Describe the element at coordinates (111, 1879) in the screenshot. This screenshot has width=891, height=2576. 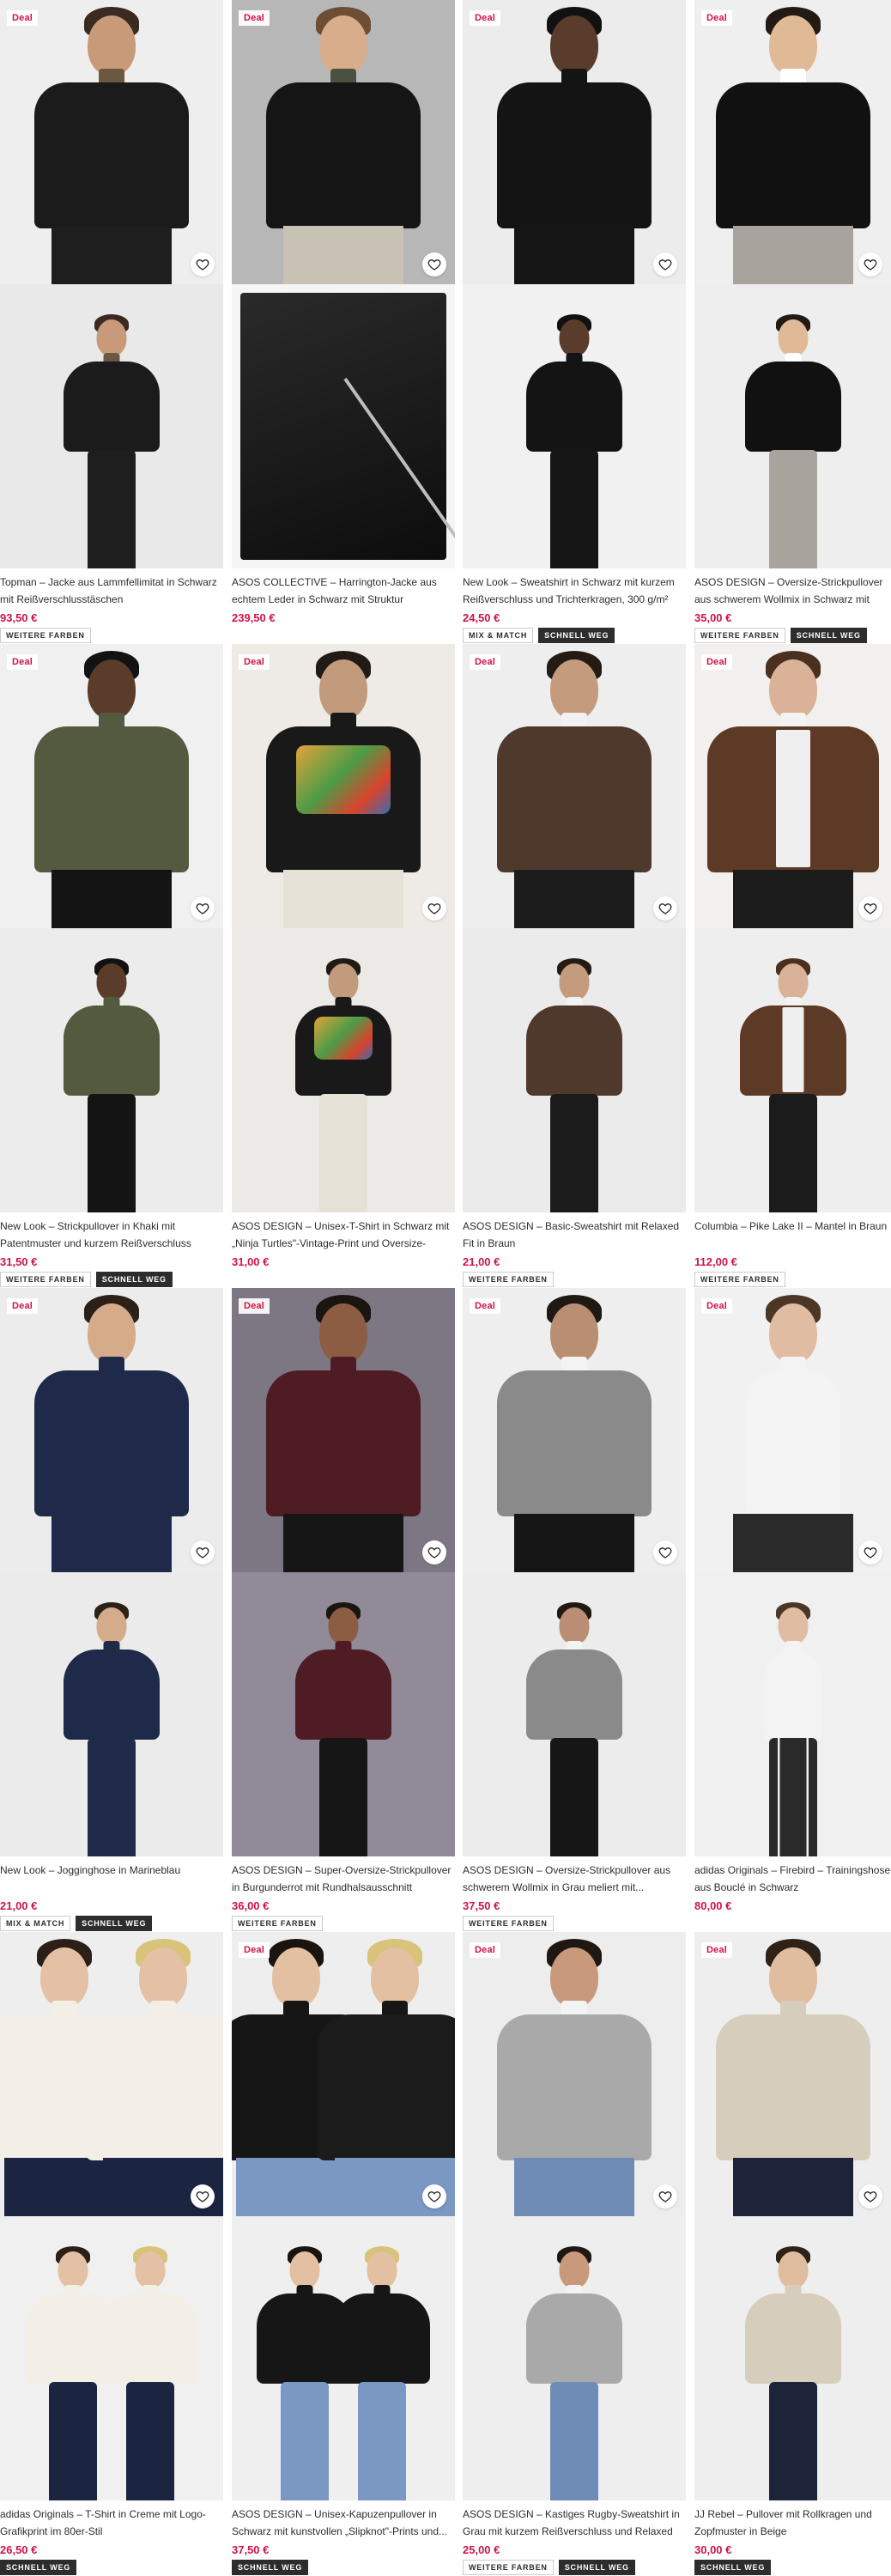
I see `product-title: New Look – Jogginghose in Marineblau` at that location.